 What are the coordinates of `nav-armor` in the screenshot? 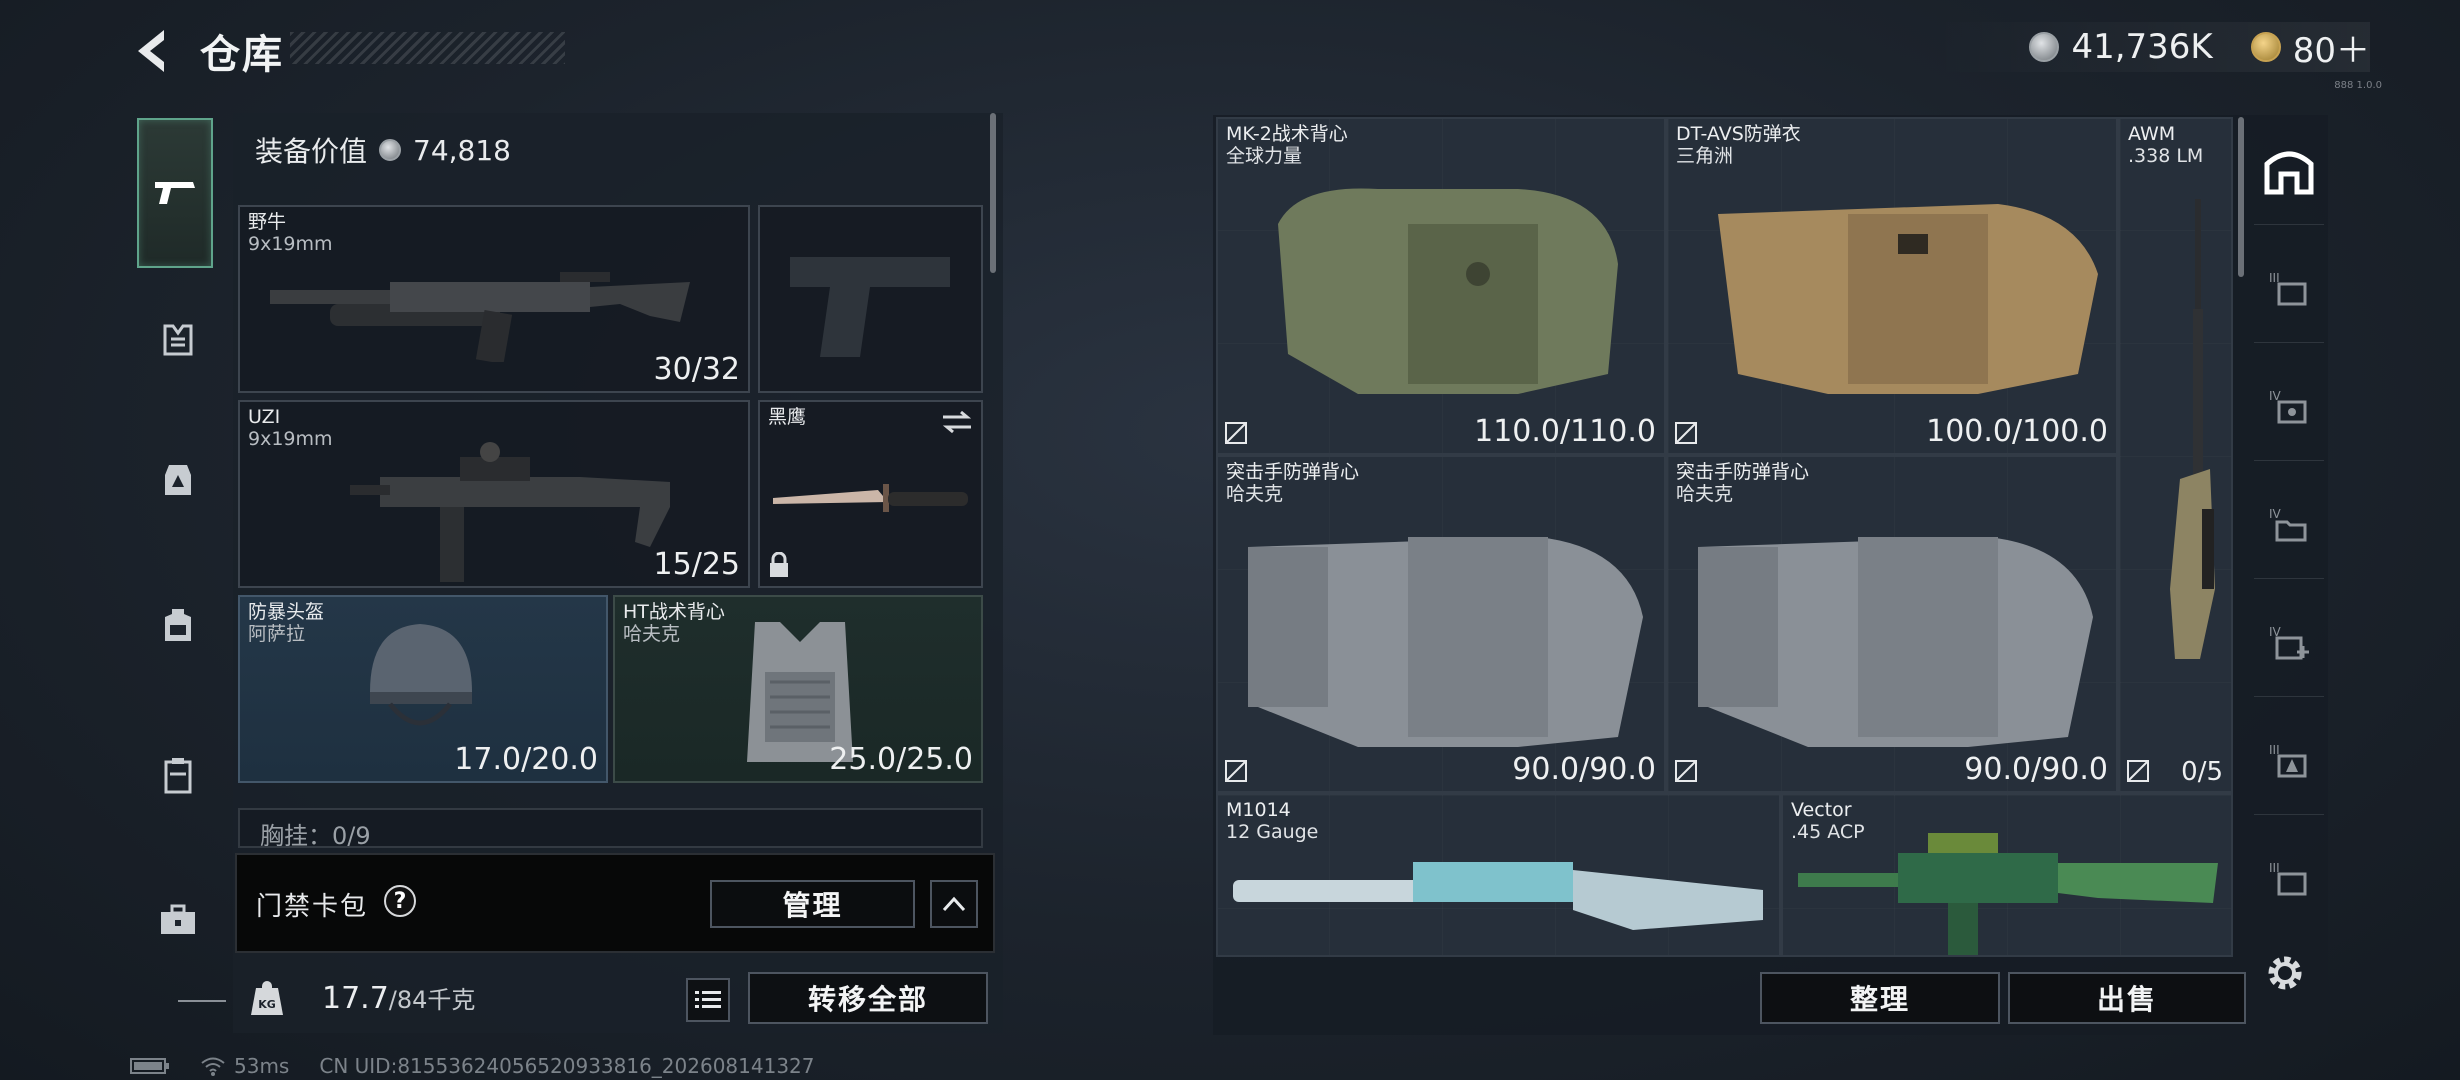 It's located at (178, 340).